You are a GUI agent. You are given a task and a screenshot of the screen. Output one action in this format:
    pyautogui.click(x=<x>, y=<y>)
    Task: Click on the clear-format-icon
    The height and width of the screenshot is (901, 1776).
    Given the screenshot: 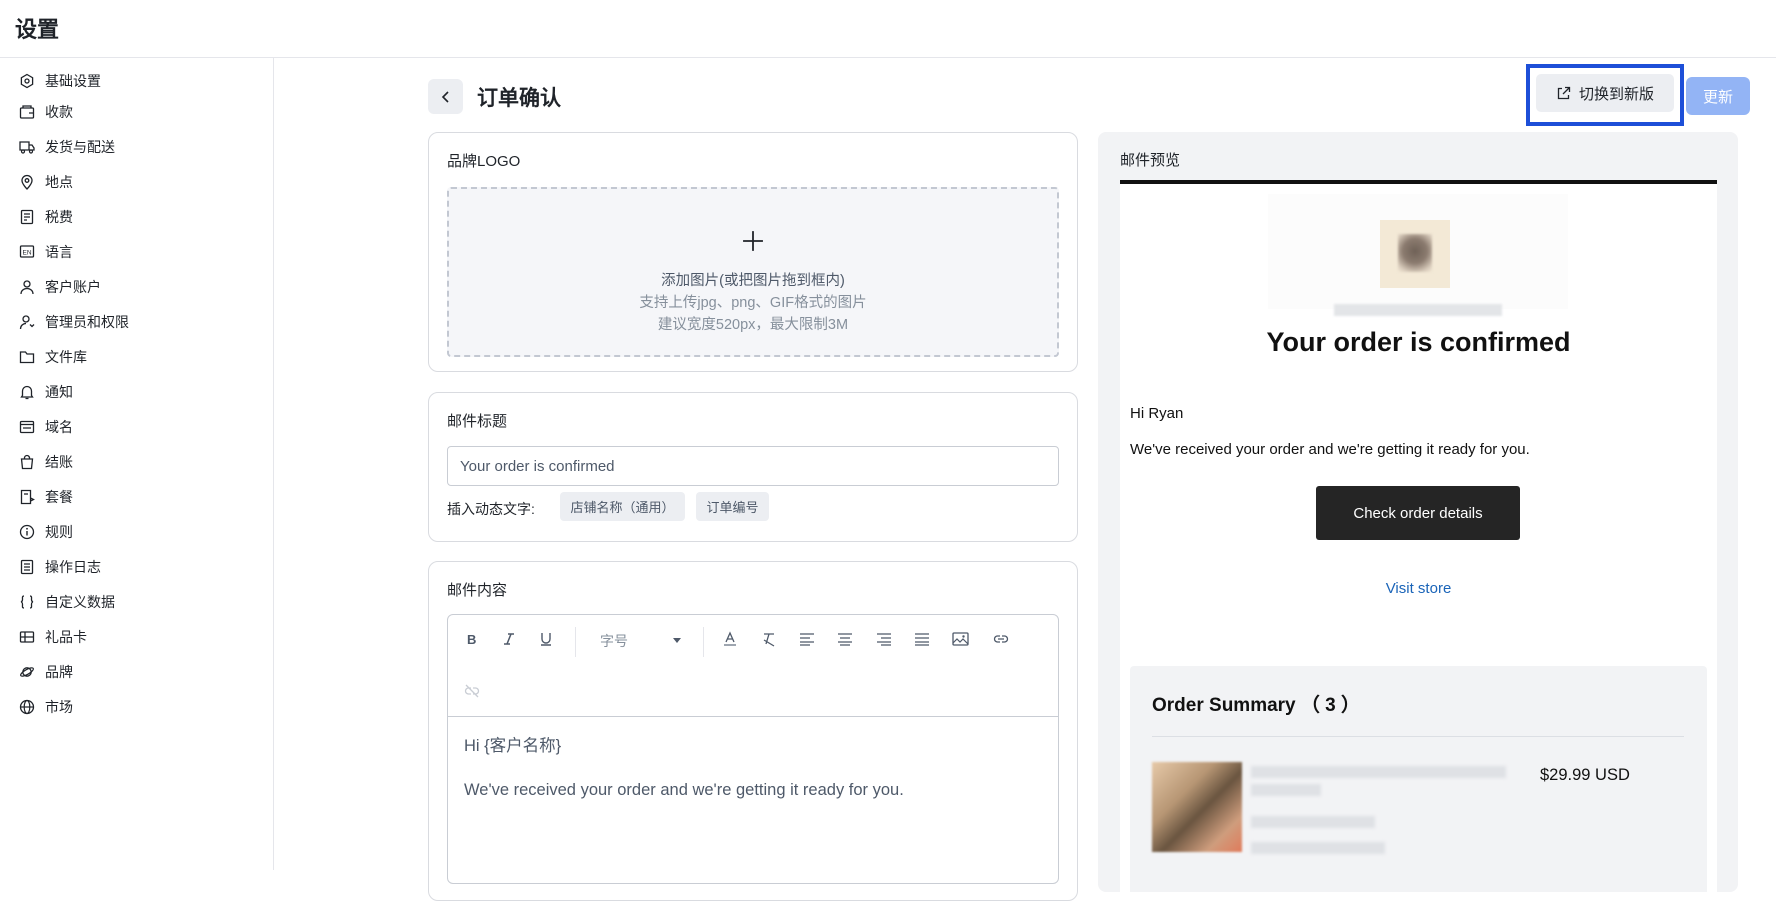 What is the action you would take?
    pyautogui.click(x=769, y=639)
    